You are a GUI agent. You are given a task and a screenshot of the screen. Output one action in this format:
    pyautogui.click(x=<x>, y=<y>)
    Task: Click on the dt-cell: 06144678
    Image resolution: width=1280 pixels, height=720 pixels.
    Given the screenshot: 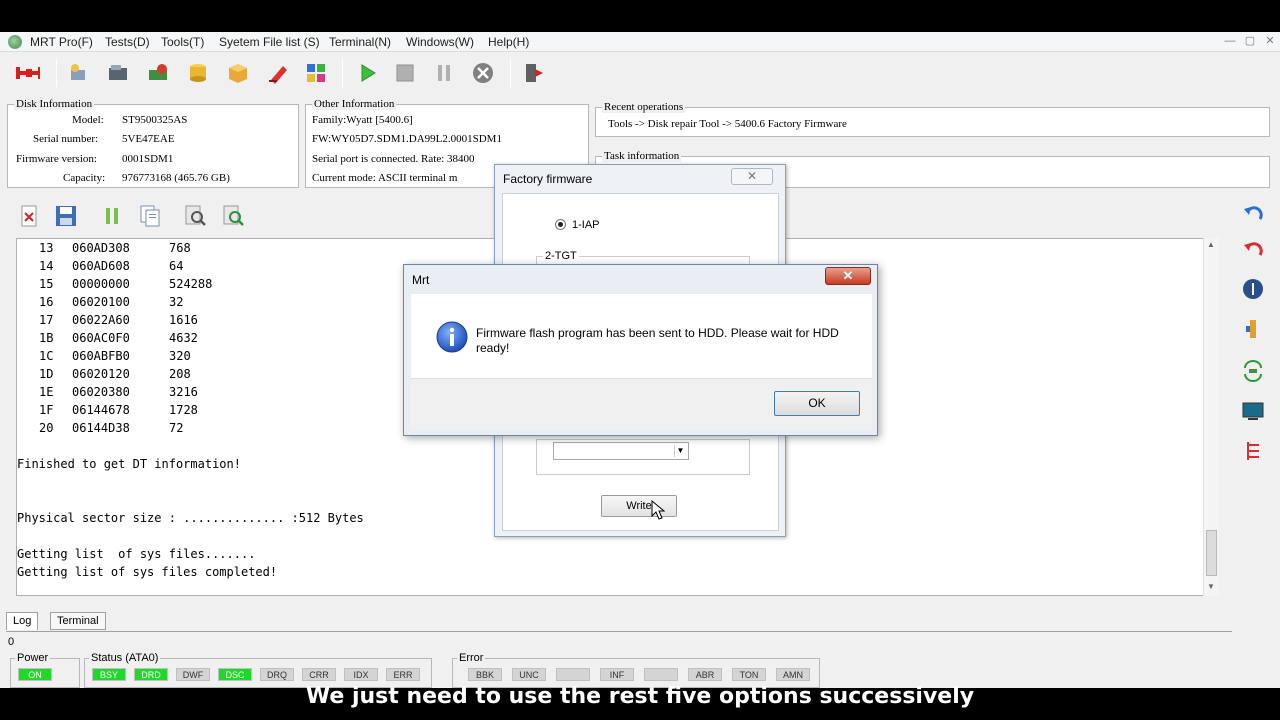 What is the action you would take?
    pyautogui.click(x=101, y=410)
    